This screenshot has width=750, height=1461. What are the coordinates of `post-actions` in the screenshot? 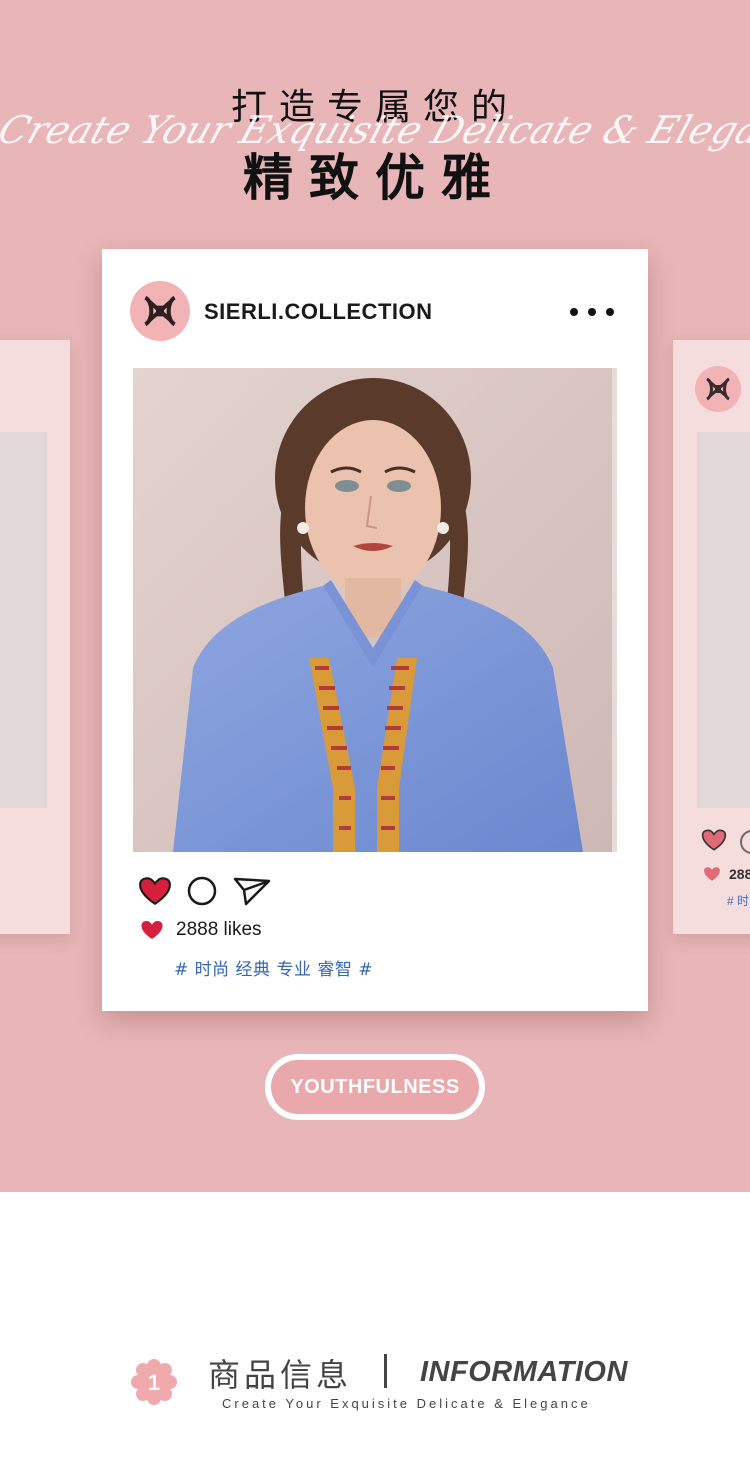 It's located at (212, 891).